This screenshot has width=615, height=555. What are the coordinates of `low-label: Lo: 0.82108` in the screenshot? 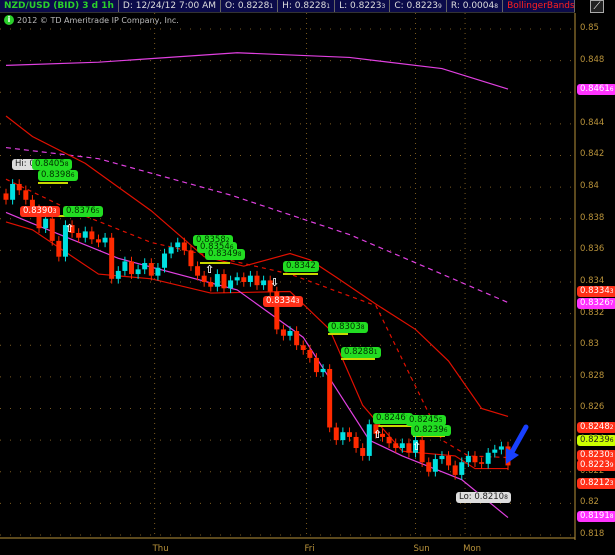 It's located at (483, 497).